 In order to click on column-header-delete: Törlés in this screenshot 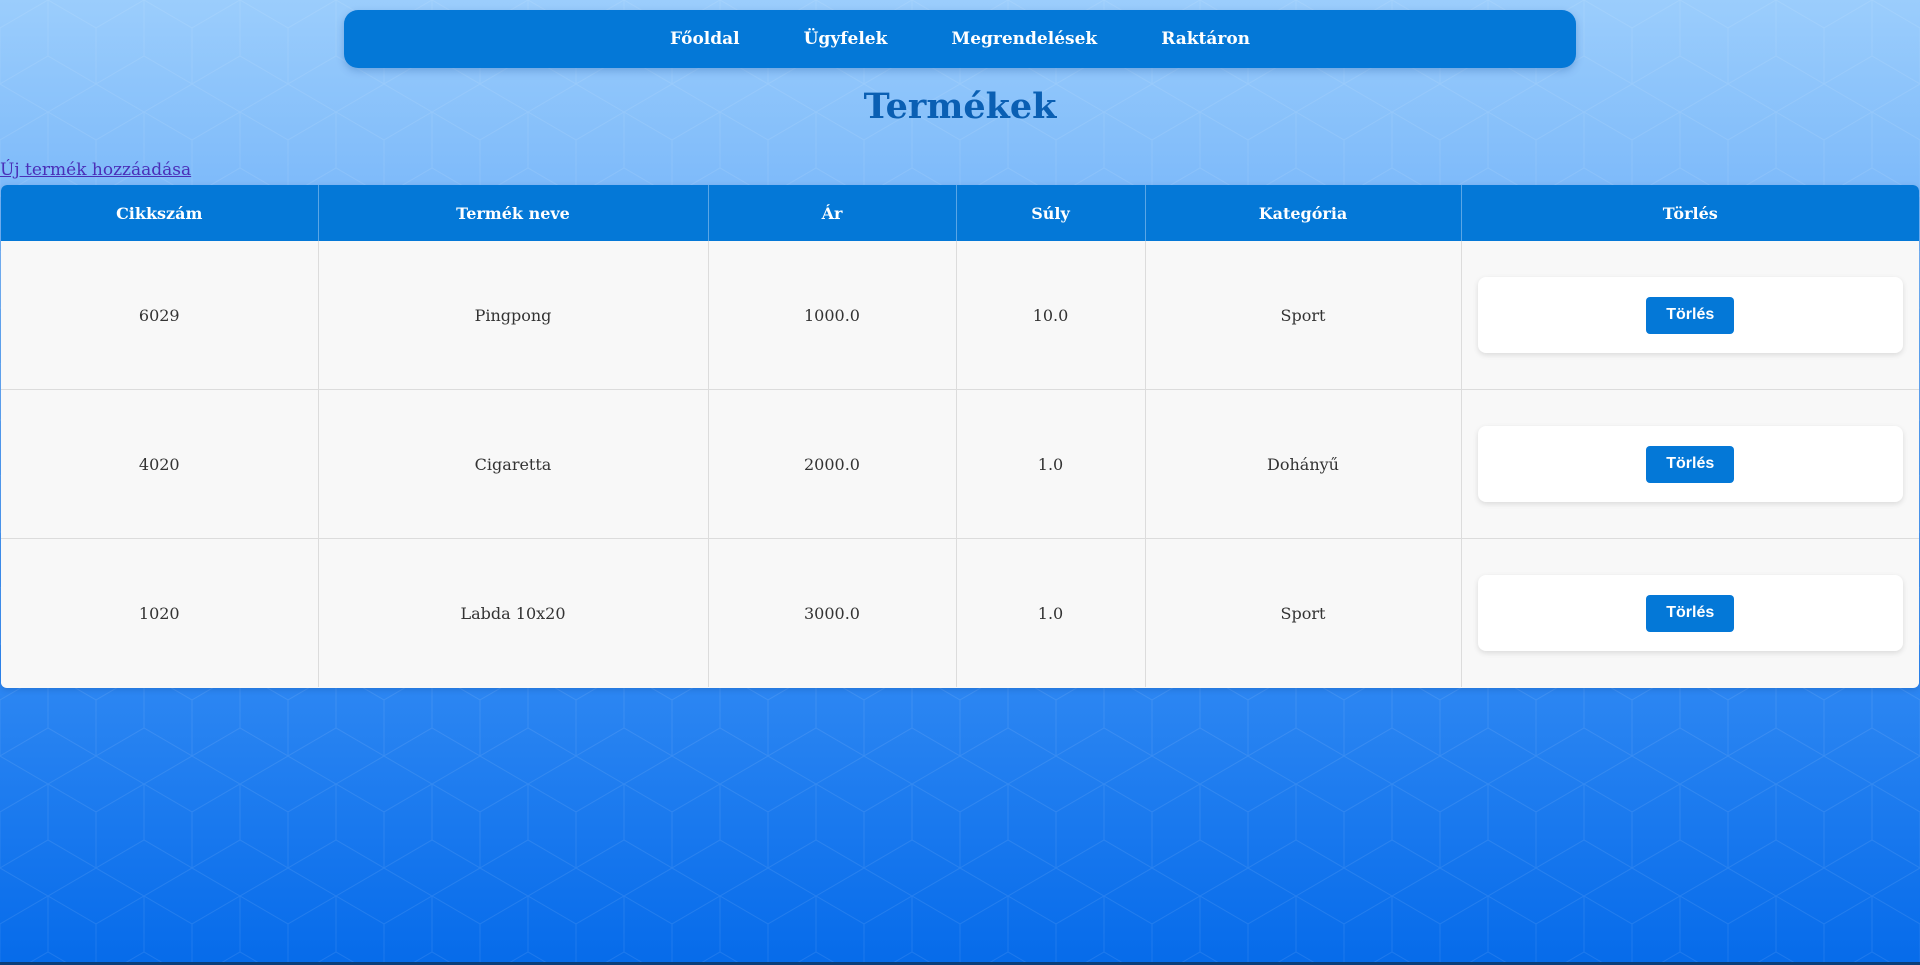, I will do `click(1690, 213)`.